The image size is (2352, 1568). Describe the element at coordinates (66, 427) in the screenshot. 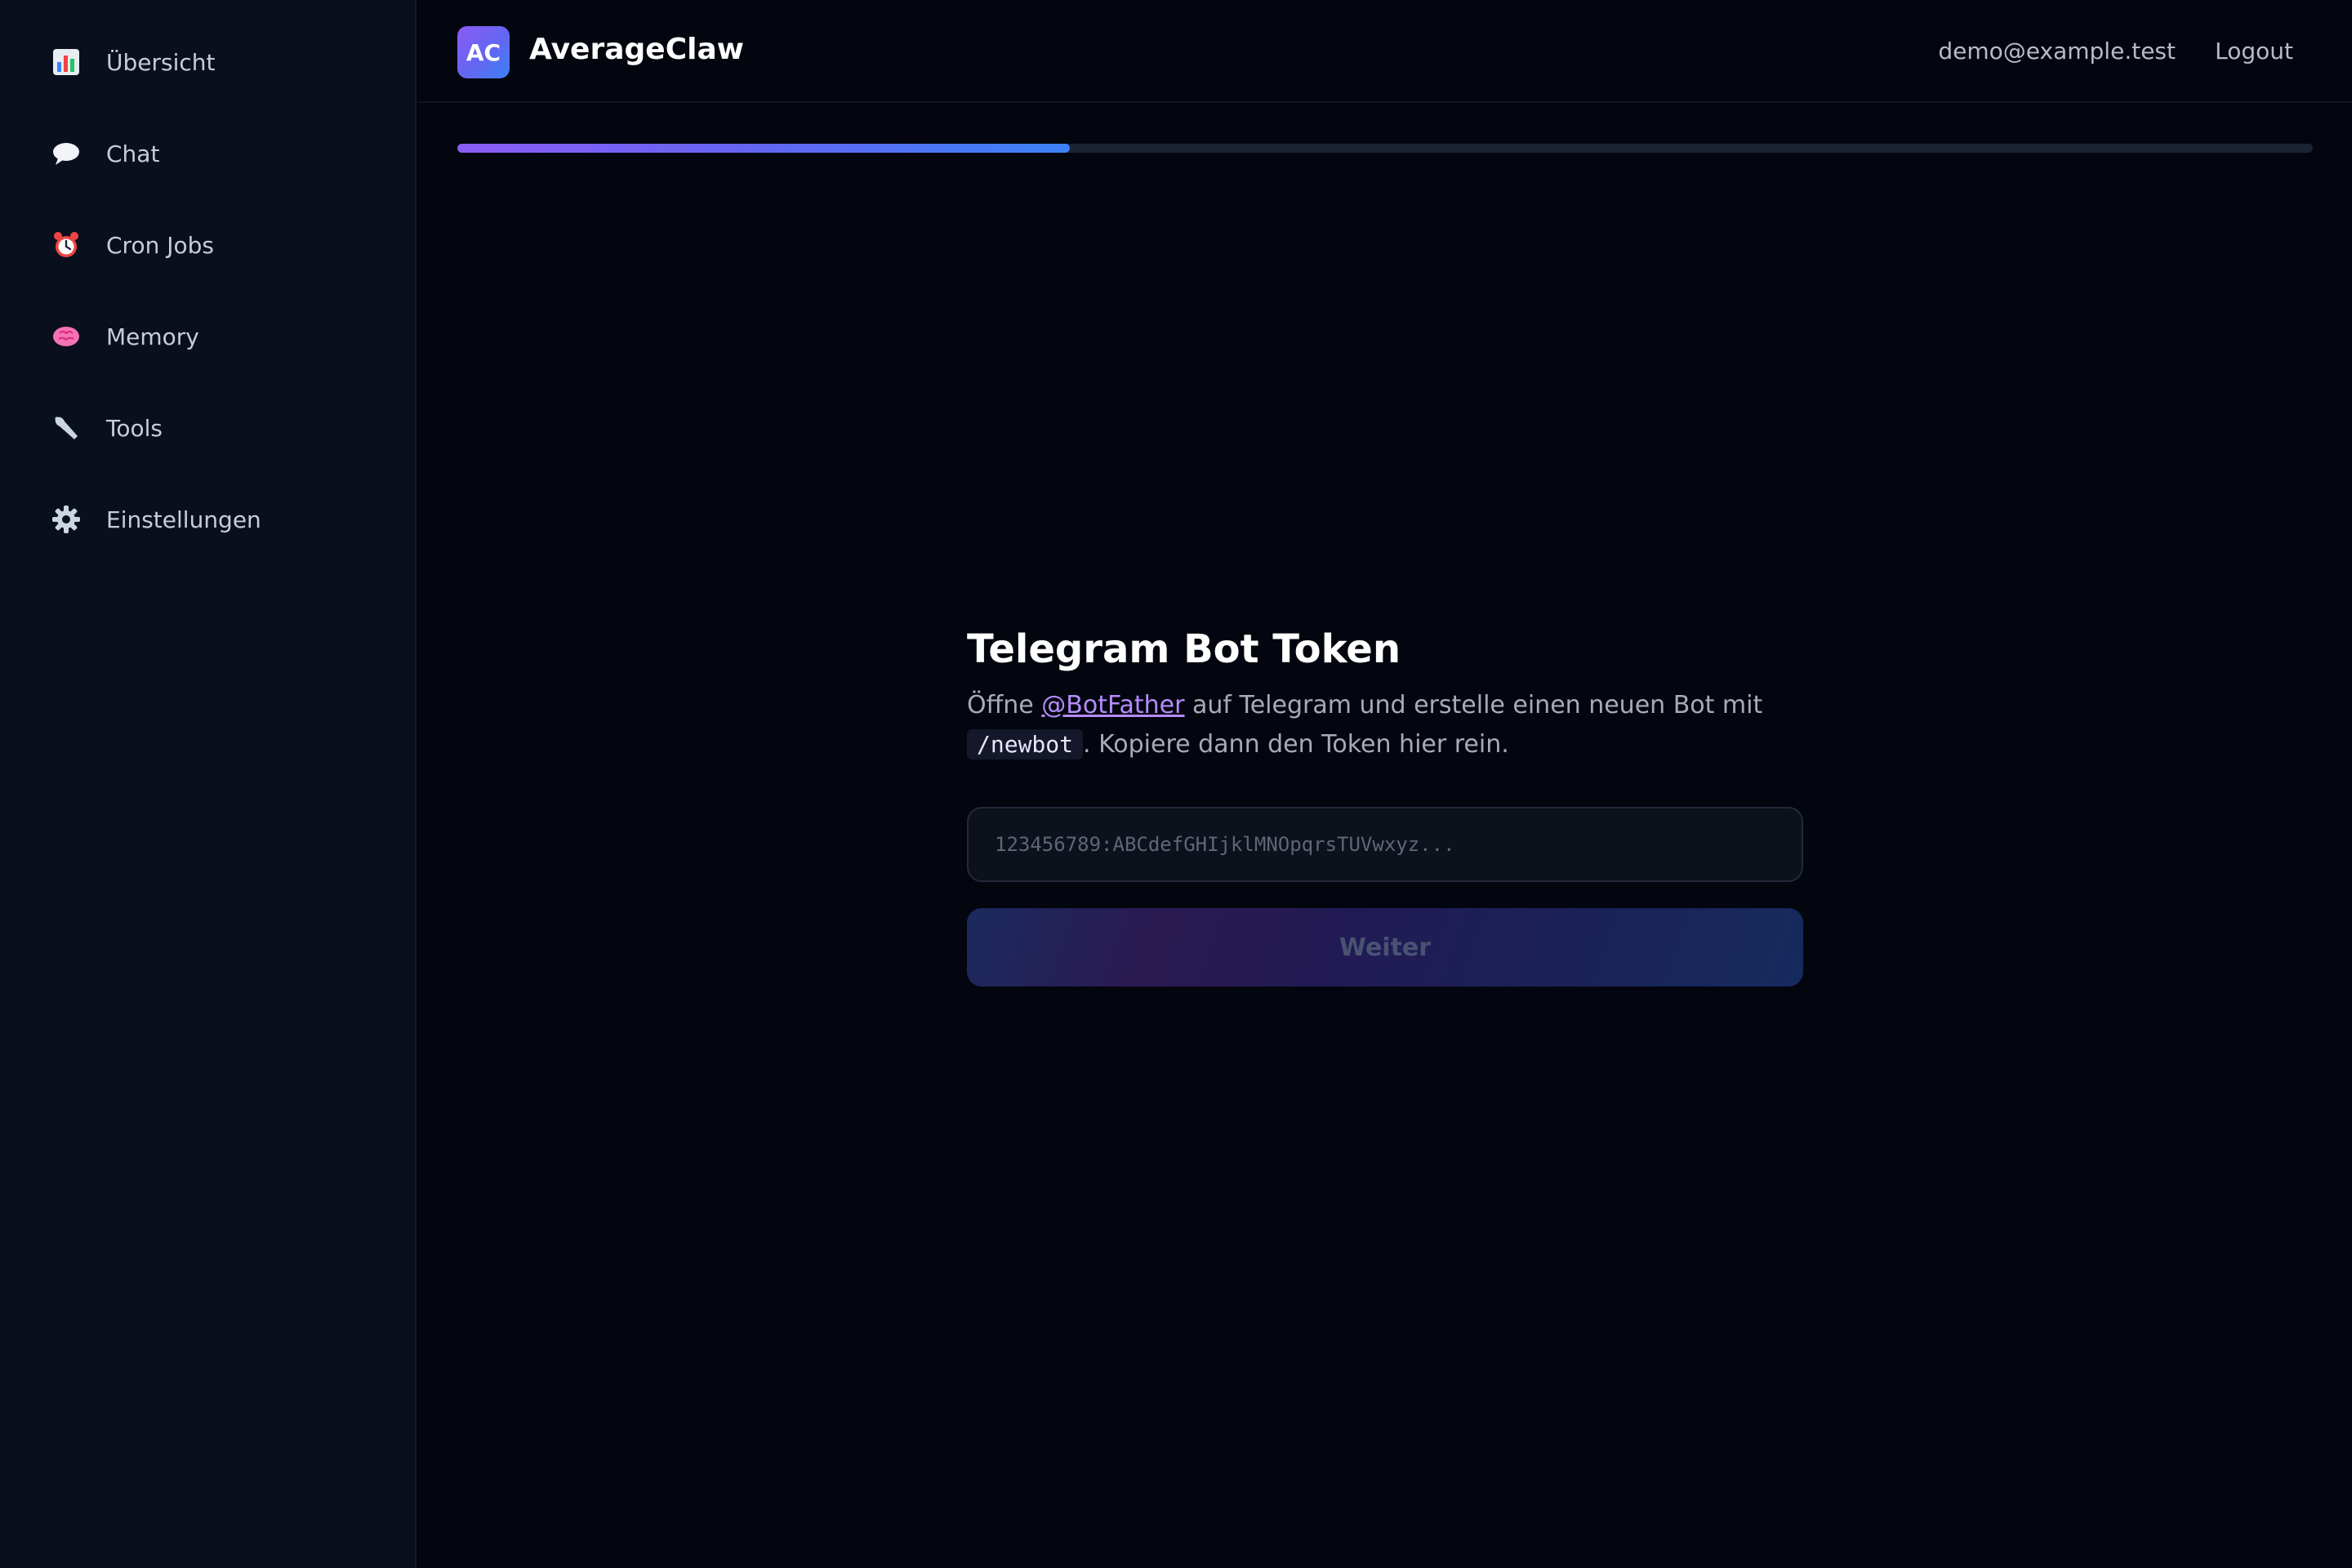

I see `wrench-icon` at that location.